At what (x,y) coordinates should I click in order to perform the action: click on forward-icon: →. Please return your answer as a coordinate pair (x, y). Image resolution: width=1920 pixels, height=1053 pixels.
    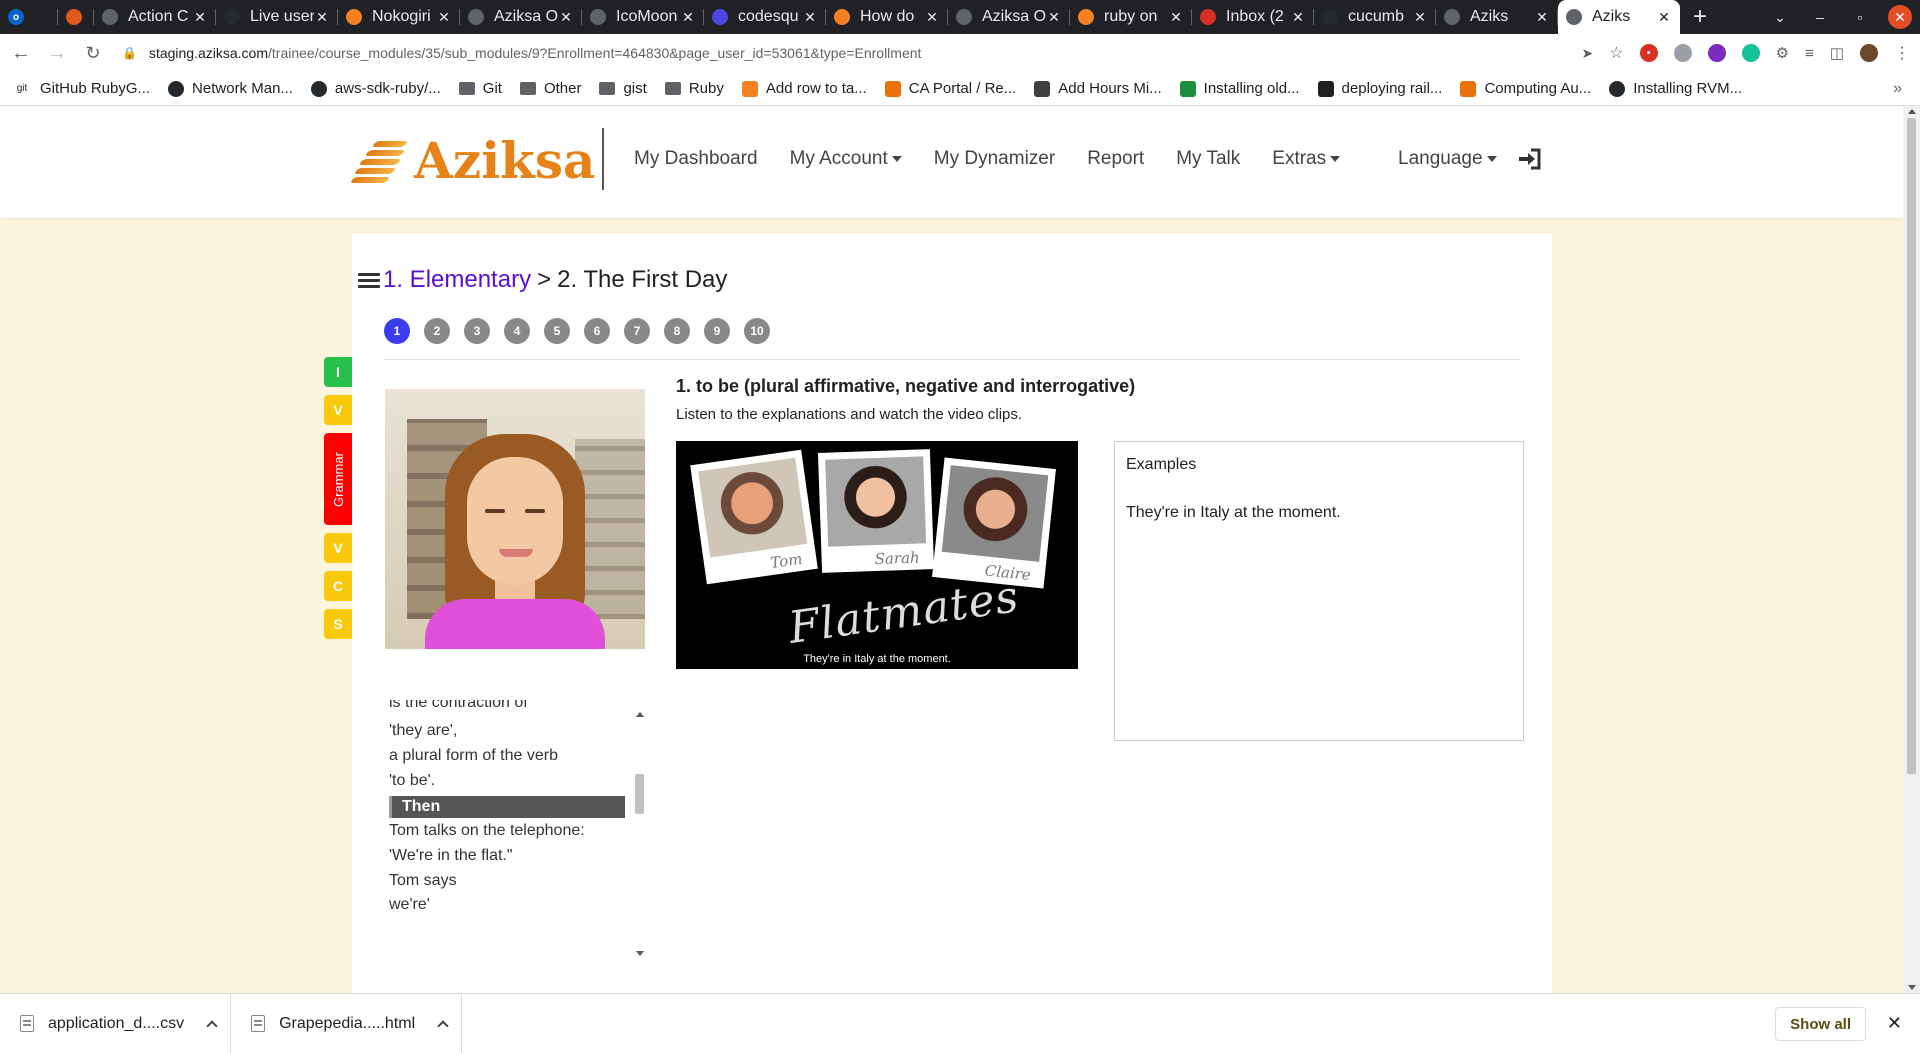
    Looking at the image, I should click on (57, 53).